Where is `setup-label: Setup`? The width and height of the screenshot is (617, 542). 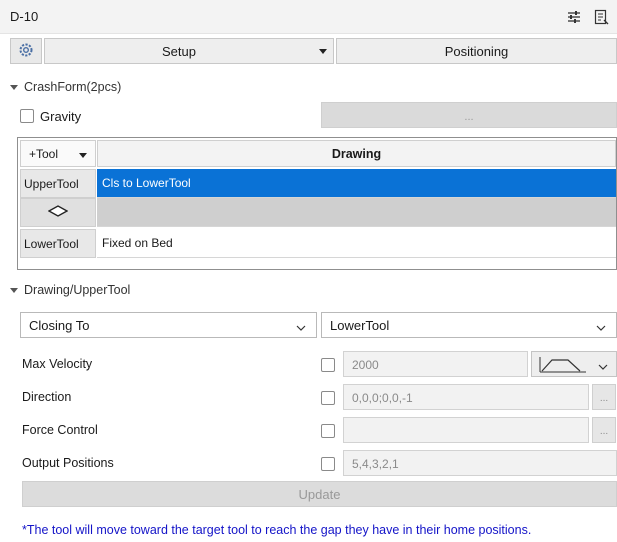
setup-label: Setup is located at coordinates (179, 51).